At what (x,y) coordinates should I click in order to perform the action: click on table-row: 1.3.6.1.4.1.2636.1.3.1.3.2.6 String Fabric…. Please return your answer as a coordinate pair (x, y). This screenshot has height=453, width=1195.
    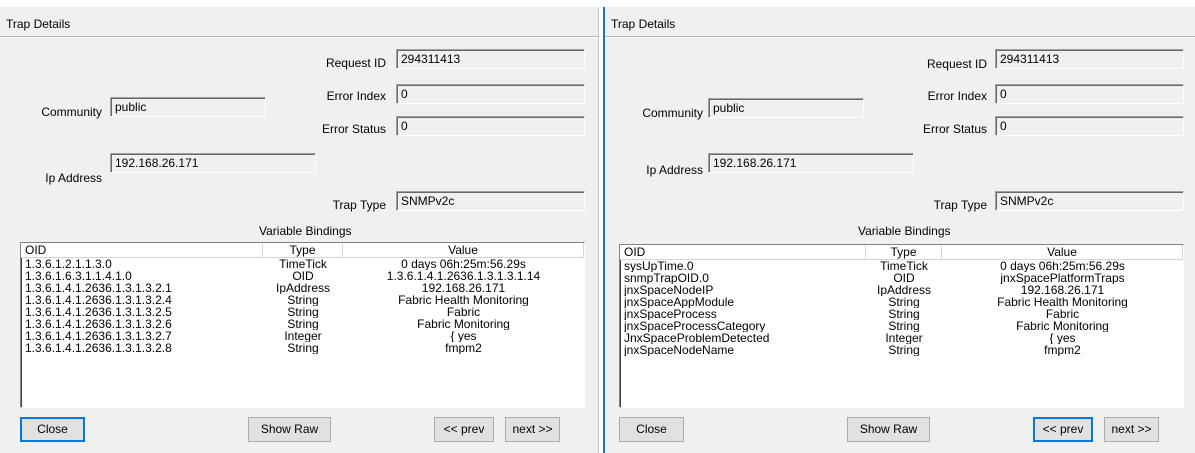
    Looking at the image, I should click on (302, 324).